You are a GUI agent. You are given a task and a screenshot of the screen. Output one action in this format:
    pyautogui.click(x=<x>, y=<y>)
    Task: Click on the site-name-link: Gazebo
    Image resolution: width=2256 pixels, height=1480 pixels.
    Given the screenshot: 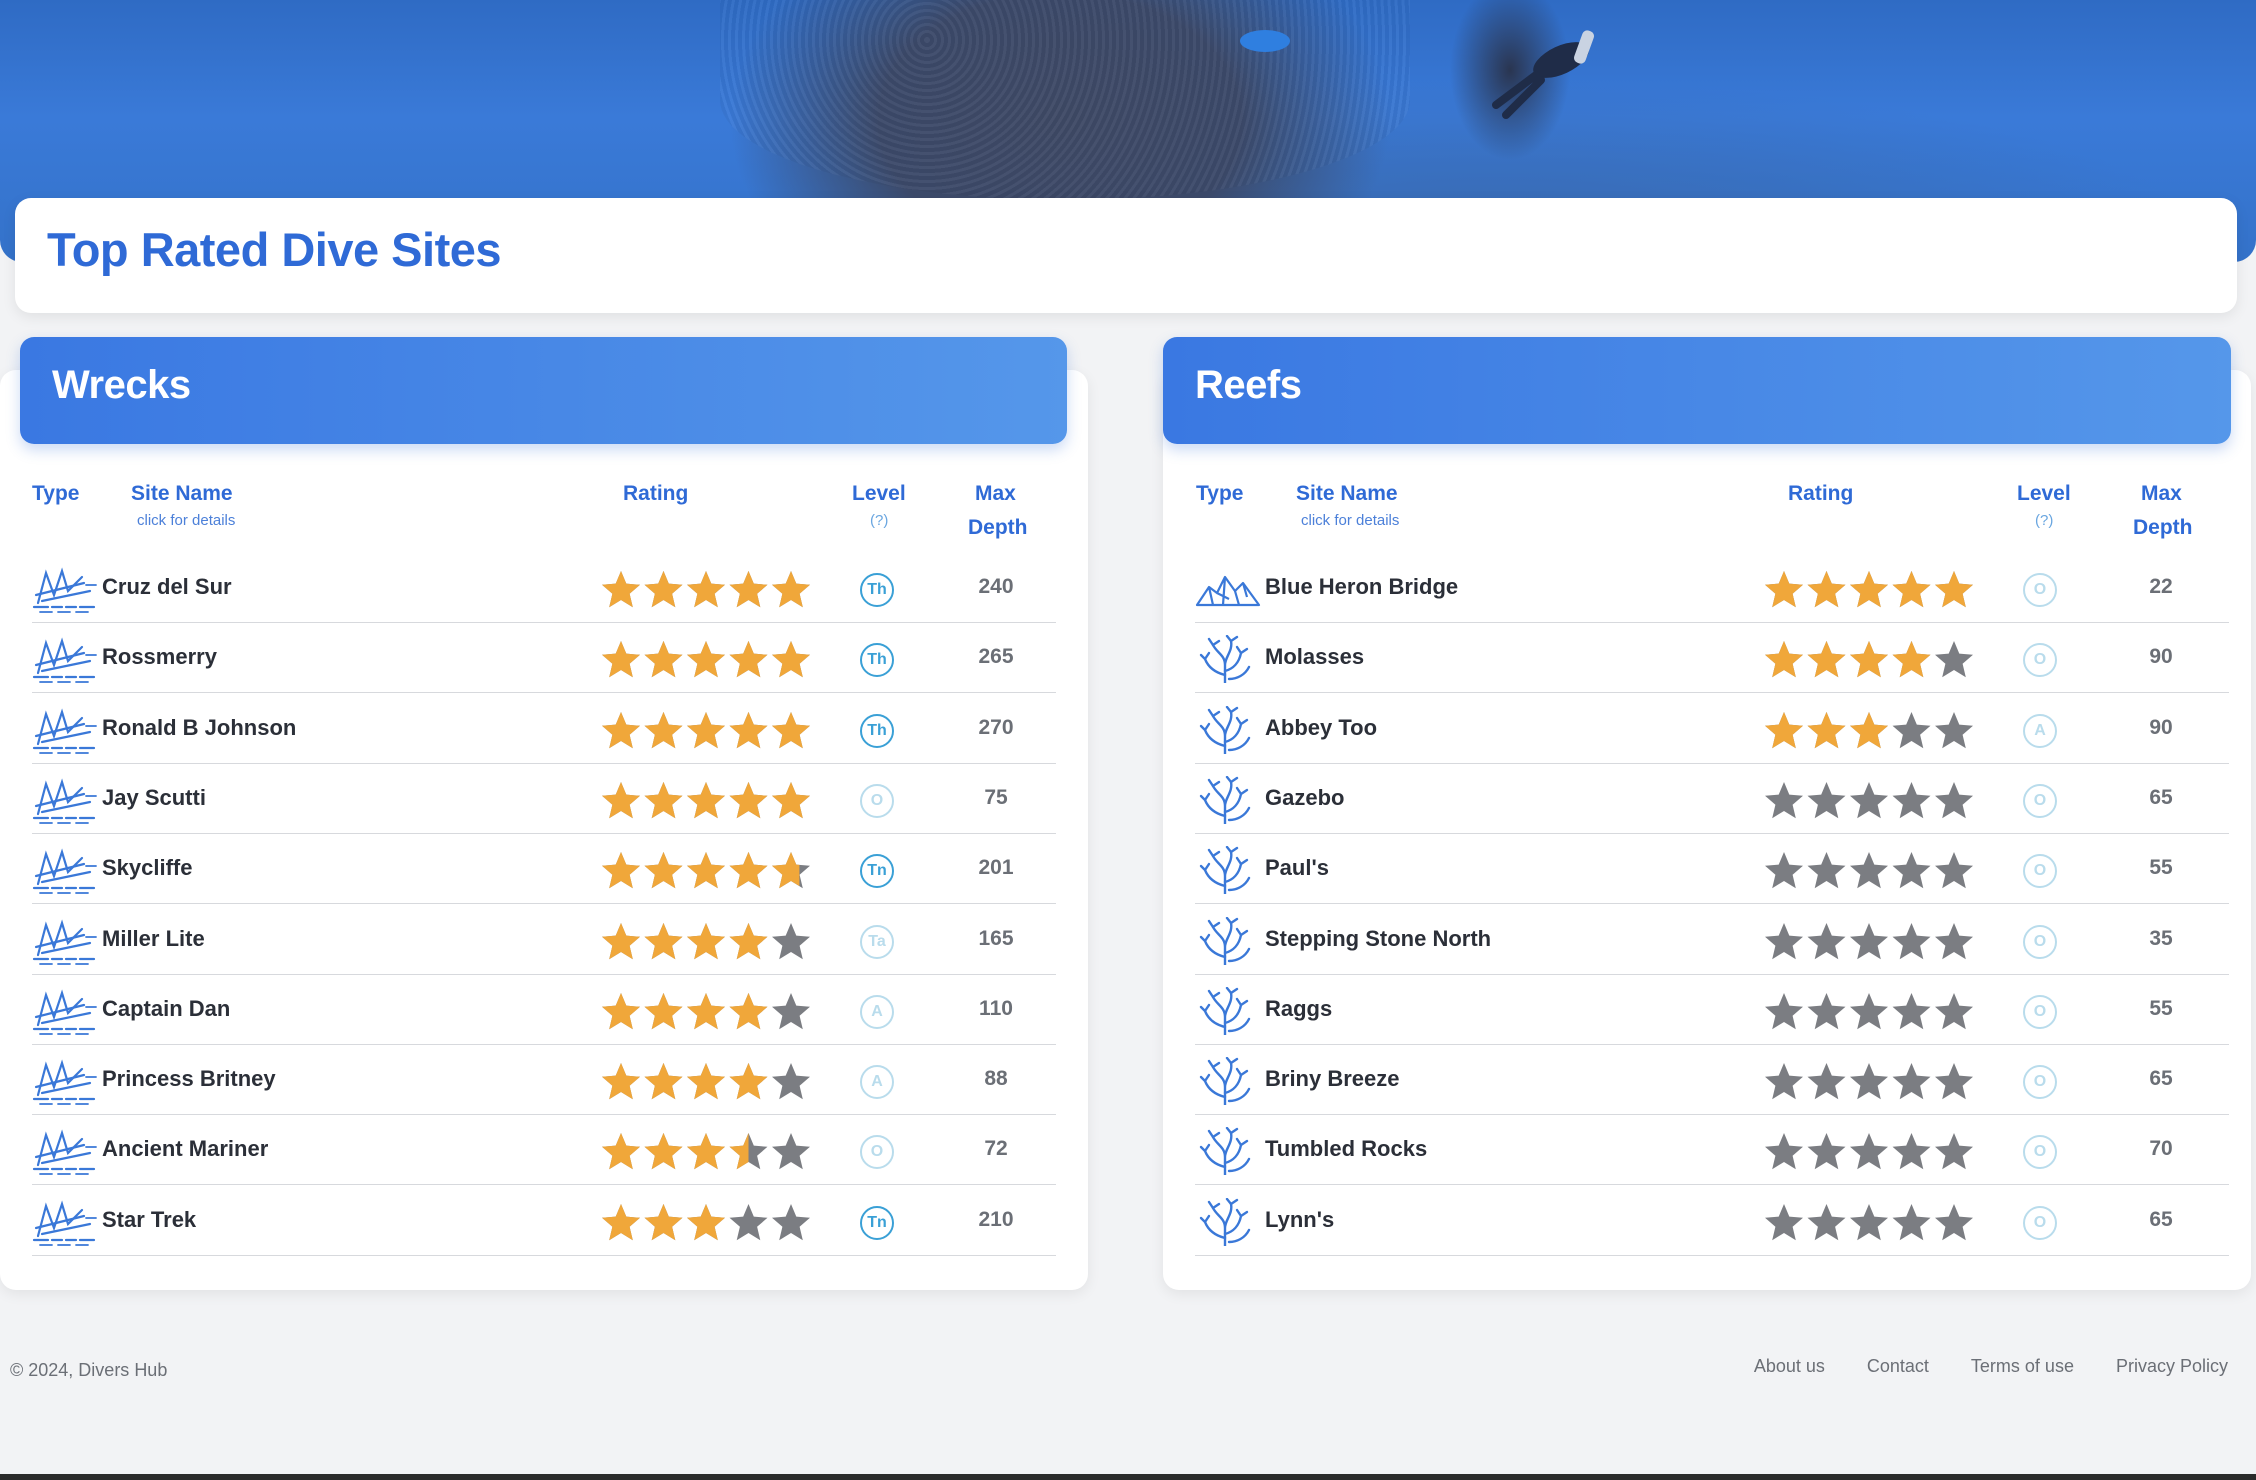 What is the action you would take?
    pyautogui.click(x=1304, y=798)
    